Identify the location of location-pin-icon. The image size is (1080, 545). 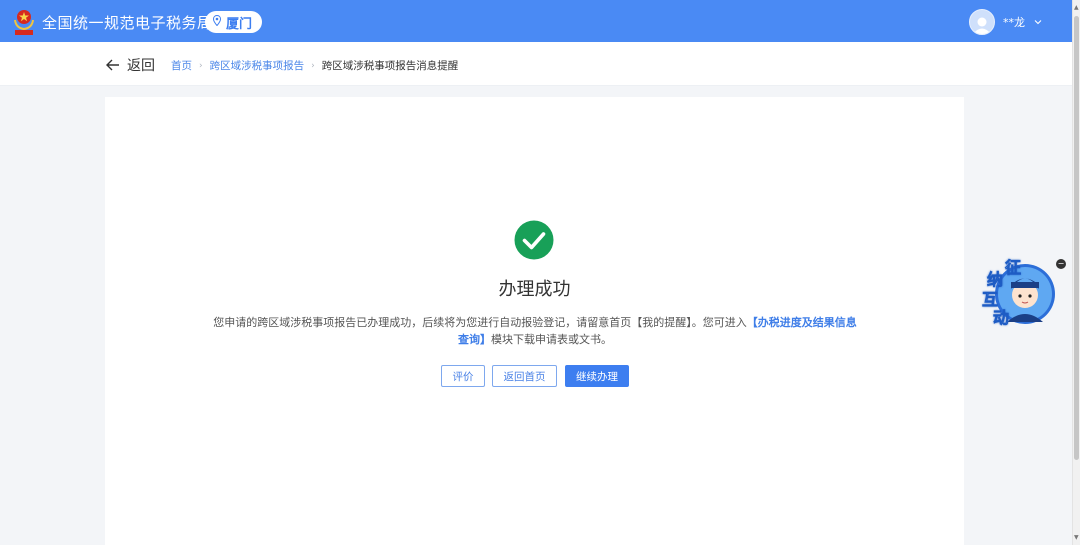
(217, 22).